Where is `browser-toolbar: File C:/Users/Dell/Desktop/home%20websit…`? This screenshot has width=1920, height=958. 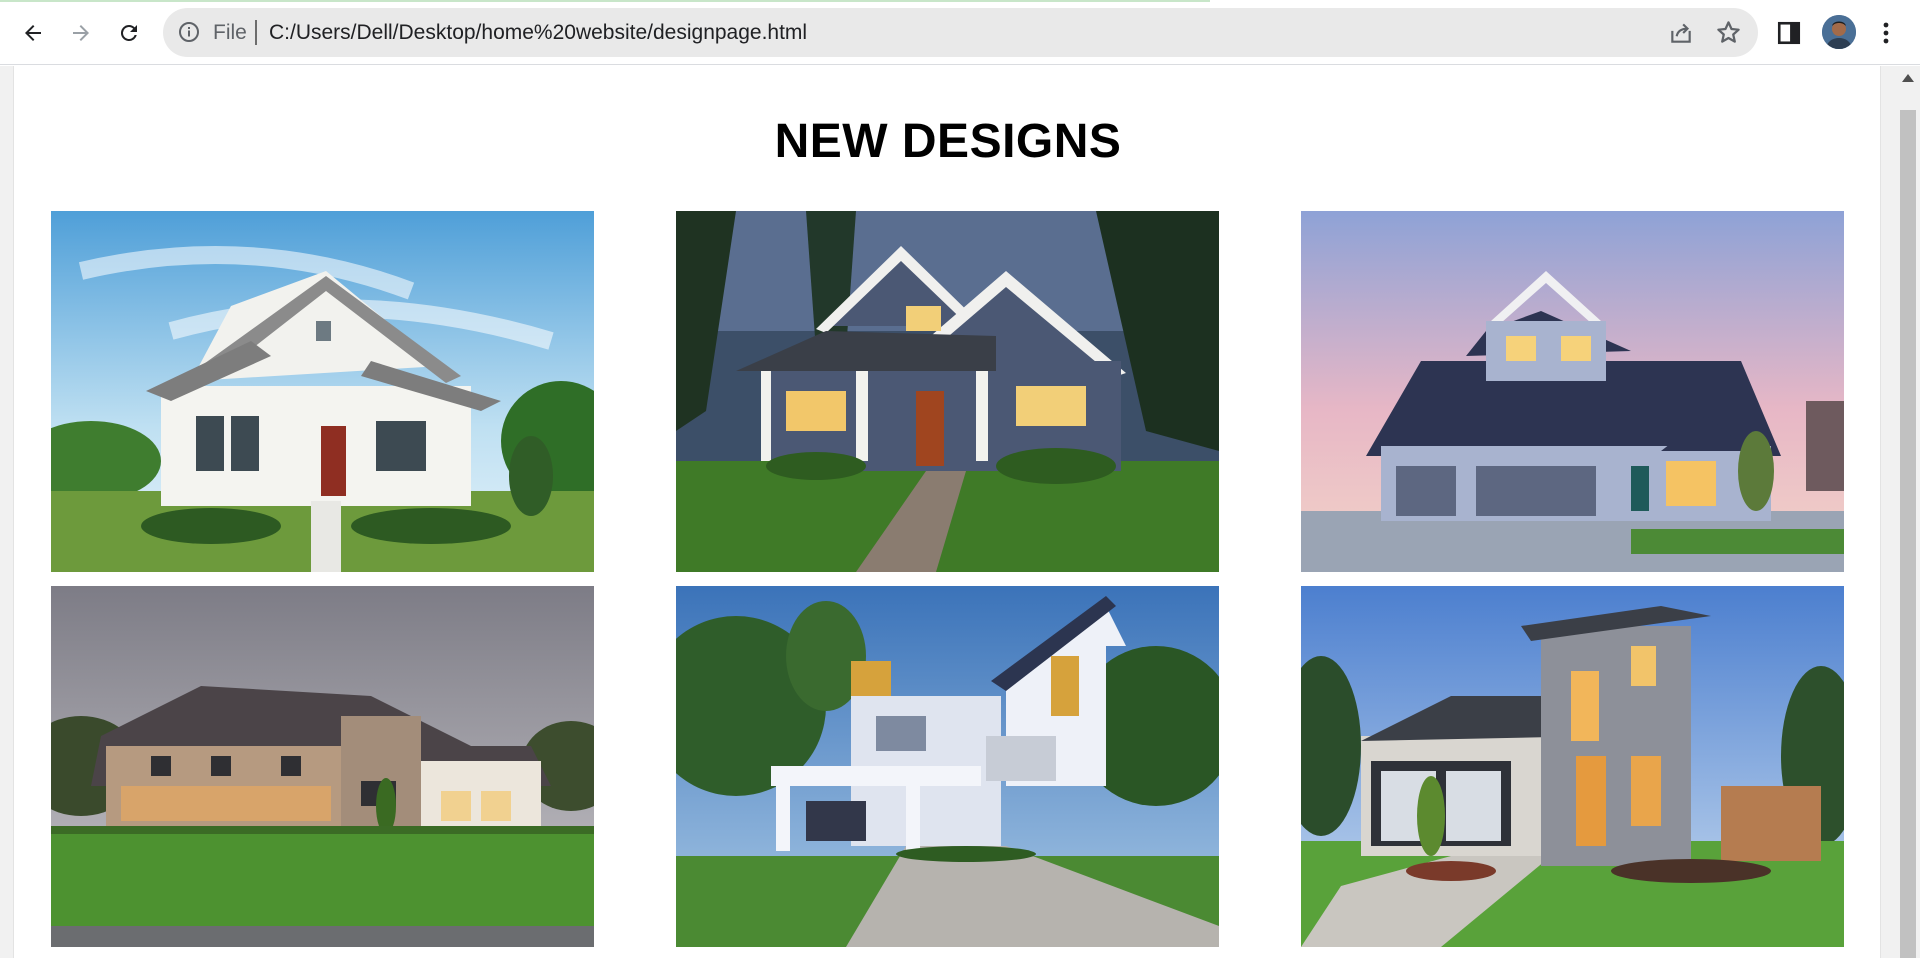 browser-toolbar: File C:/Users/Dell/Desktop/home%20websit… is located at coordinates (960, 32).